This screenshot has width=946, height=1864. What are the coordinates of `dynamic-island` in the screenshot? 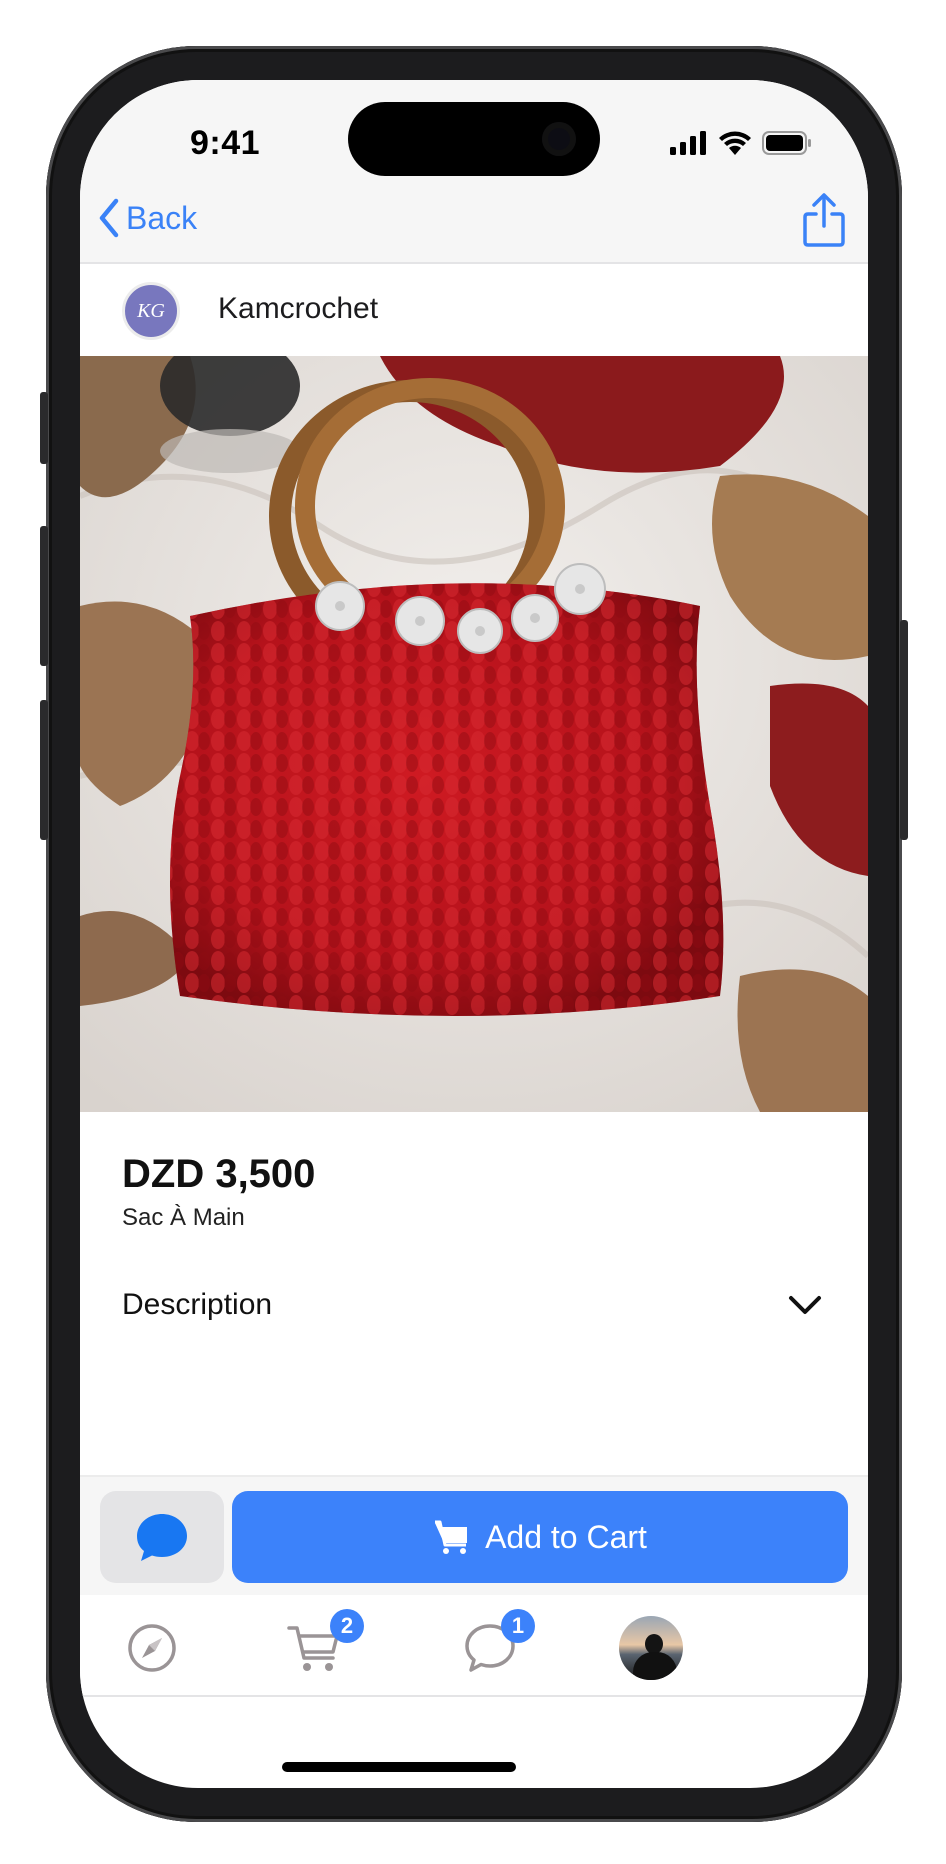 It's located at (474, 139).